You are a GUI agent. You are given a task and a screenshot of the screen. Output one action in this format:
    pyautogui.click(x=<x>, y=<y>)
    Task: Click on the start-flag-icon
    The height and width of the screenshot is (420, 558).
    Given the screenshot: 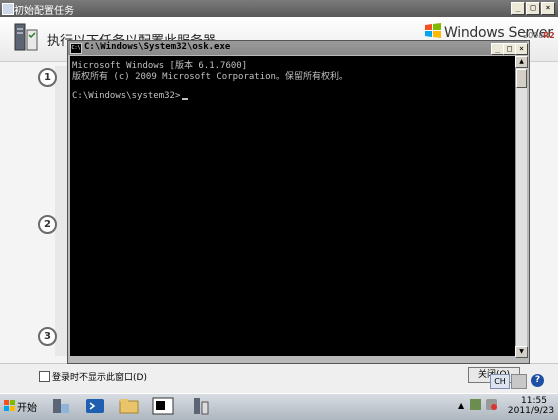 What is the action you would take?
    pyautogui.click(x=9, y=405)
    